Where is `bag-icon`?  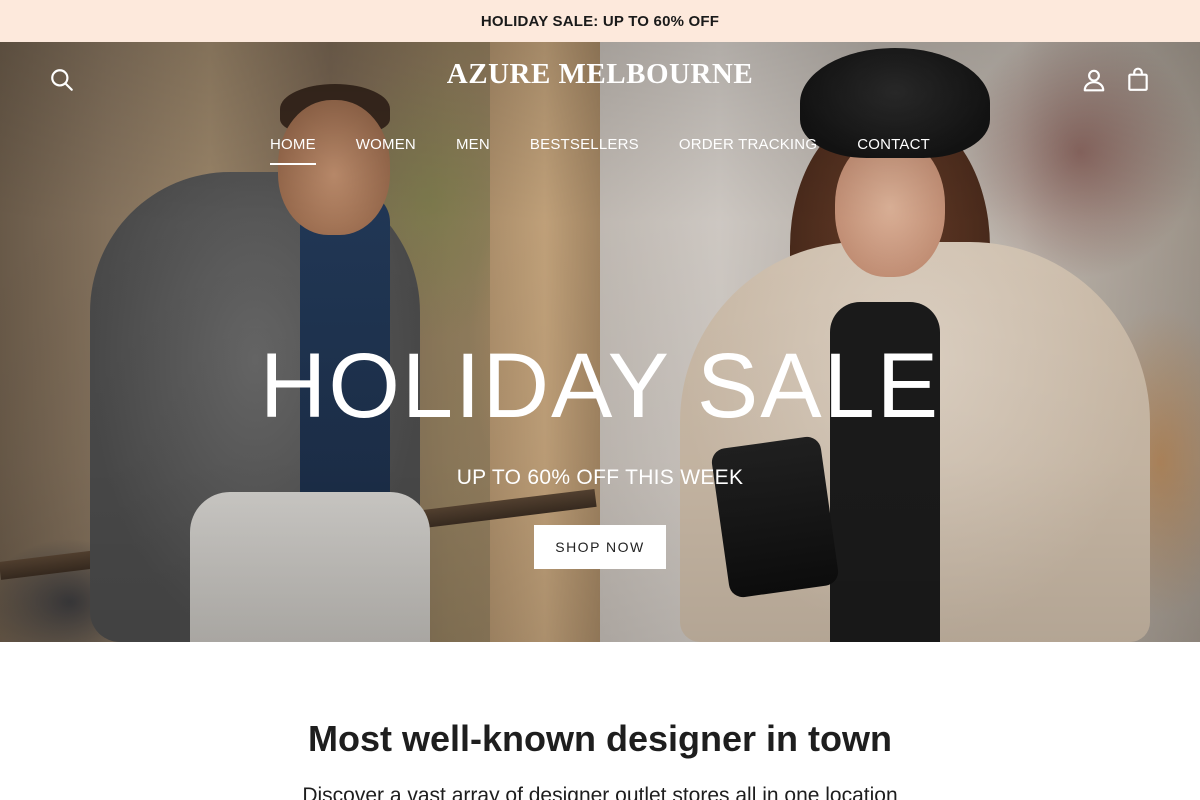
bag-icon is located at coordinates (1138, 79).